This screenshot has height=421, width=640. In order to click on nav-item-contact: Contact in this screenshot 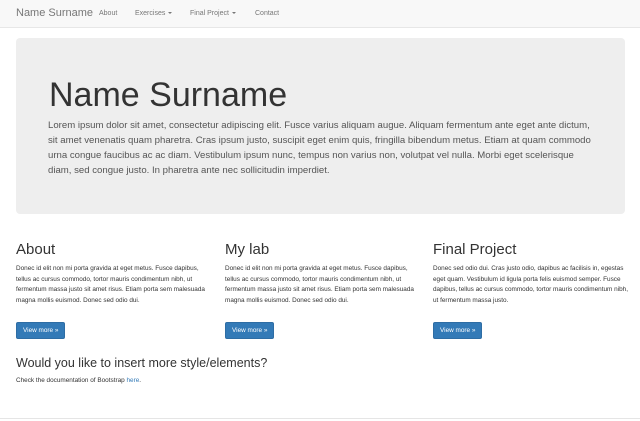, I will do `click(267, 13)`.